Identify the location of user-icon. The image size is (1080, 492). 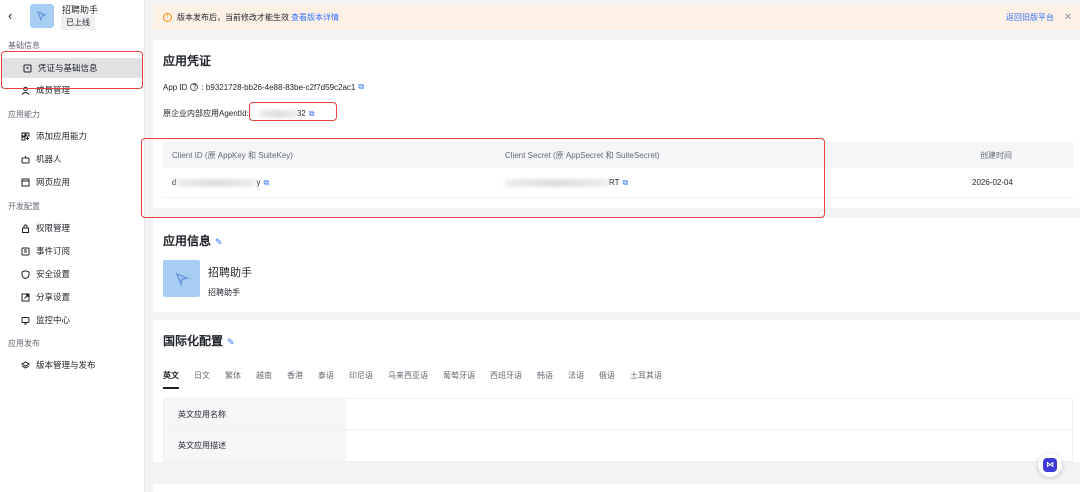
(25, 90).